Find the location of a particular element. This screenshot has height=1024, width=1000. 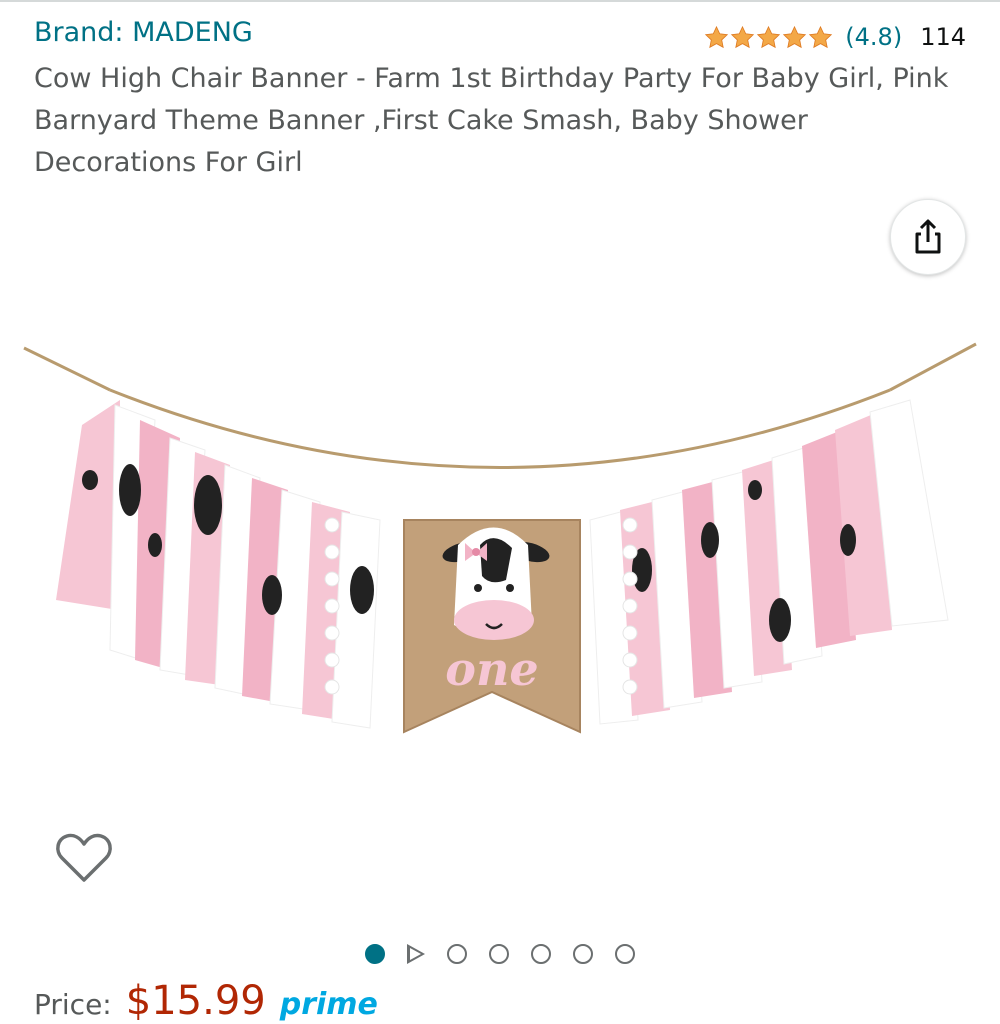

image-carousel-indicators is located at coordinates (500, 954).